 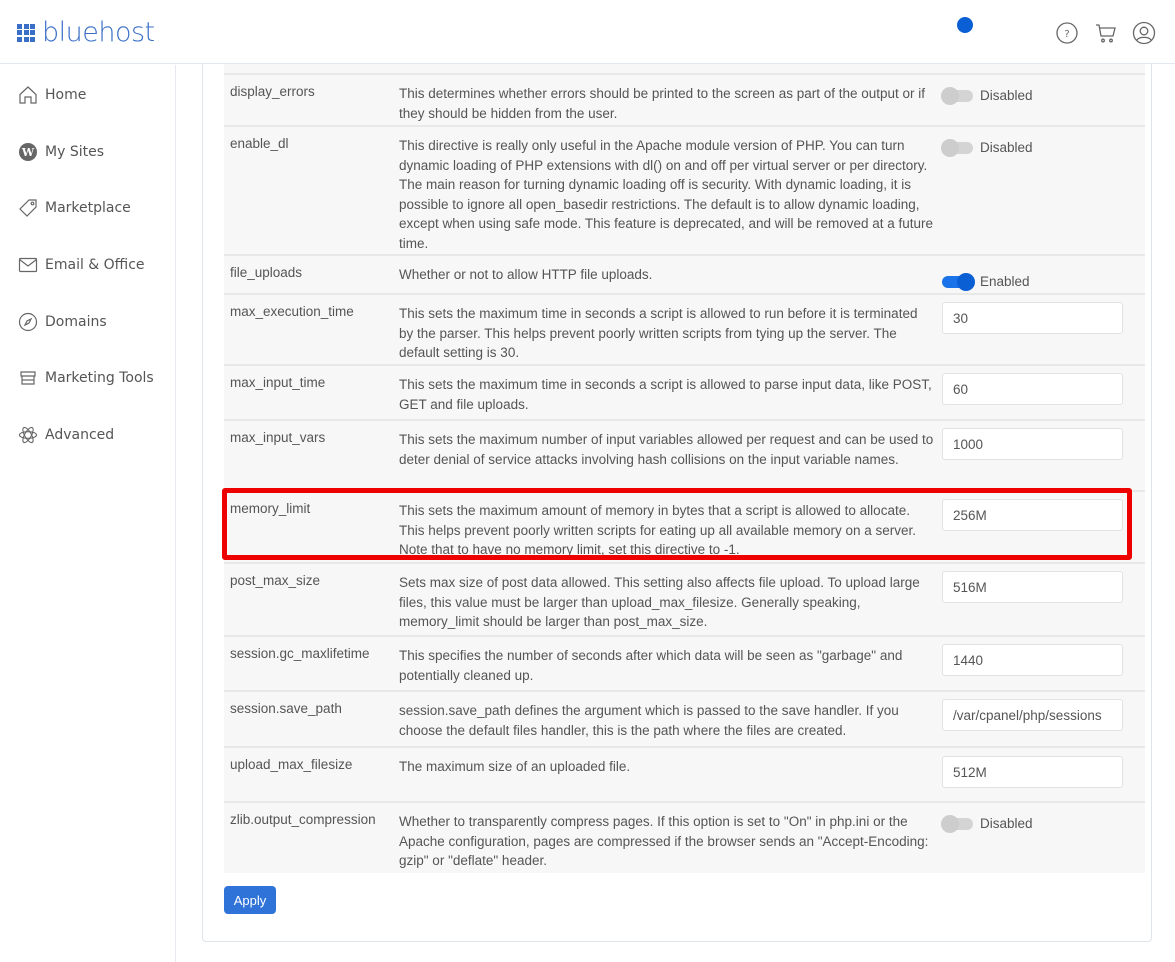 I want to click on enable-dl-toggle: Disabled, so click(x=987, y=147).